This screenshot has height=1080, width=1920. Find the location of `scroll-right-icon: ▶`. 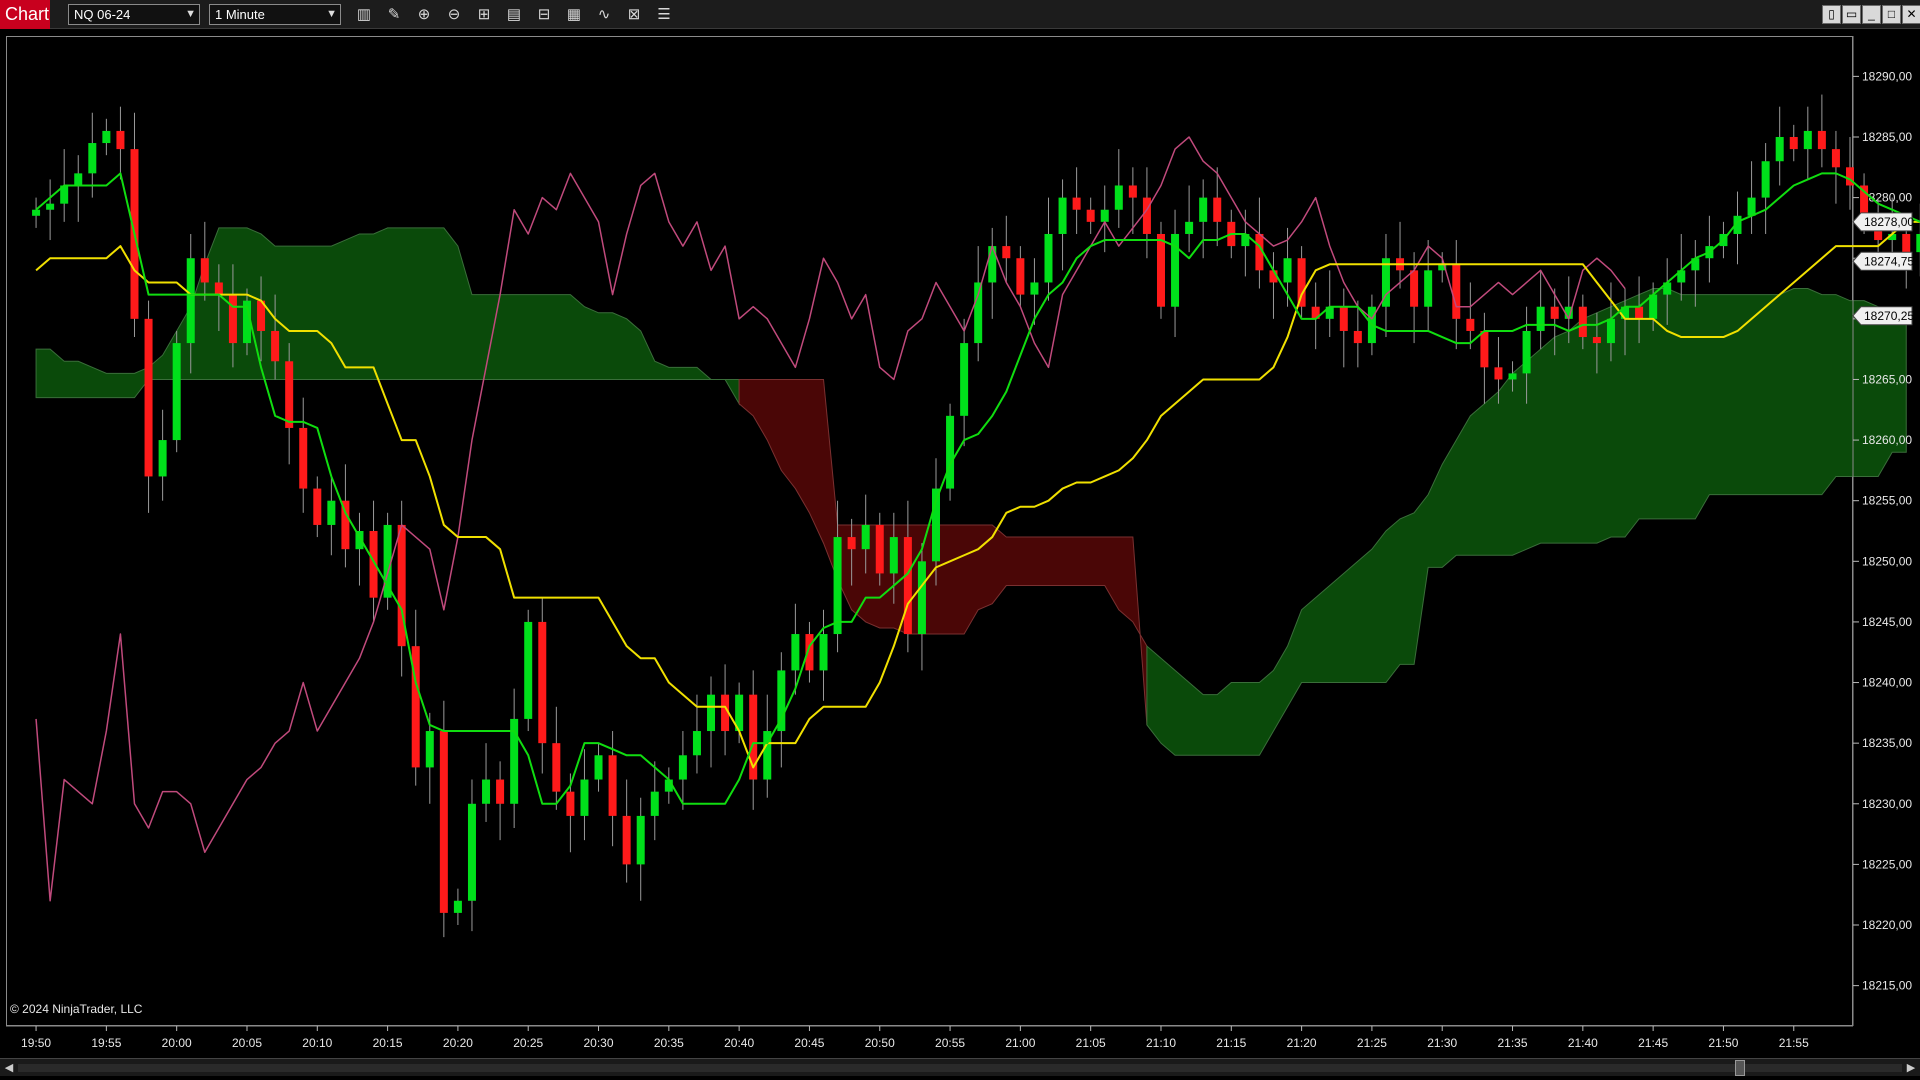

scroll-right-icon: ▶ is located at coordinates (1911, 1068).